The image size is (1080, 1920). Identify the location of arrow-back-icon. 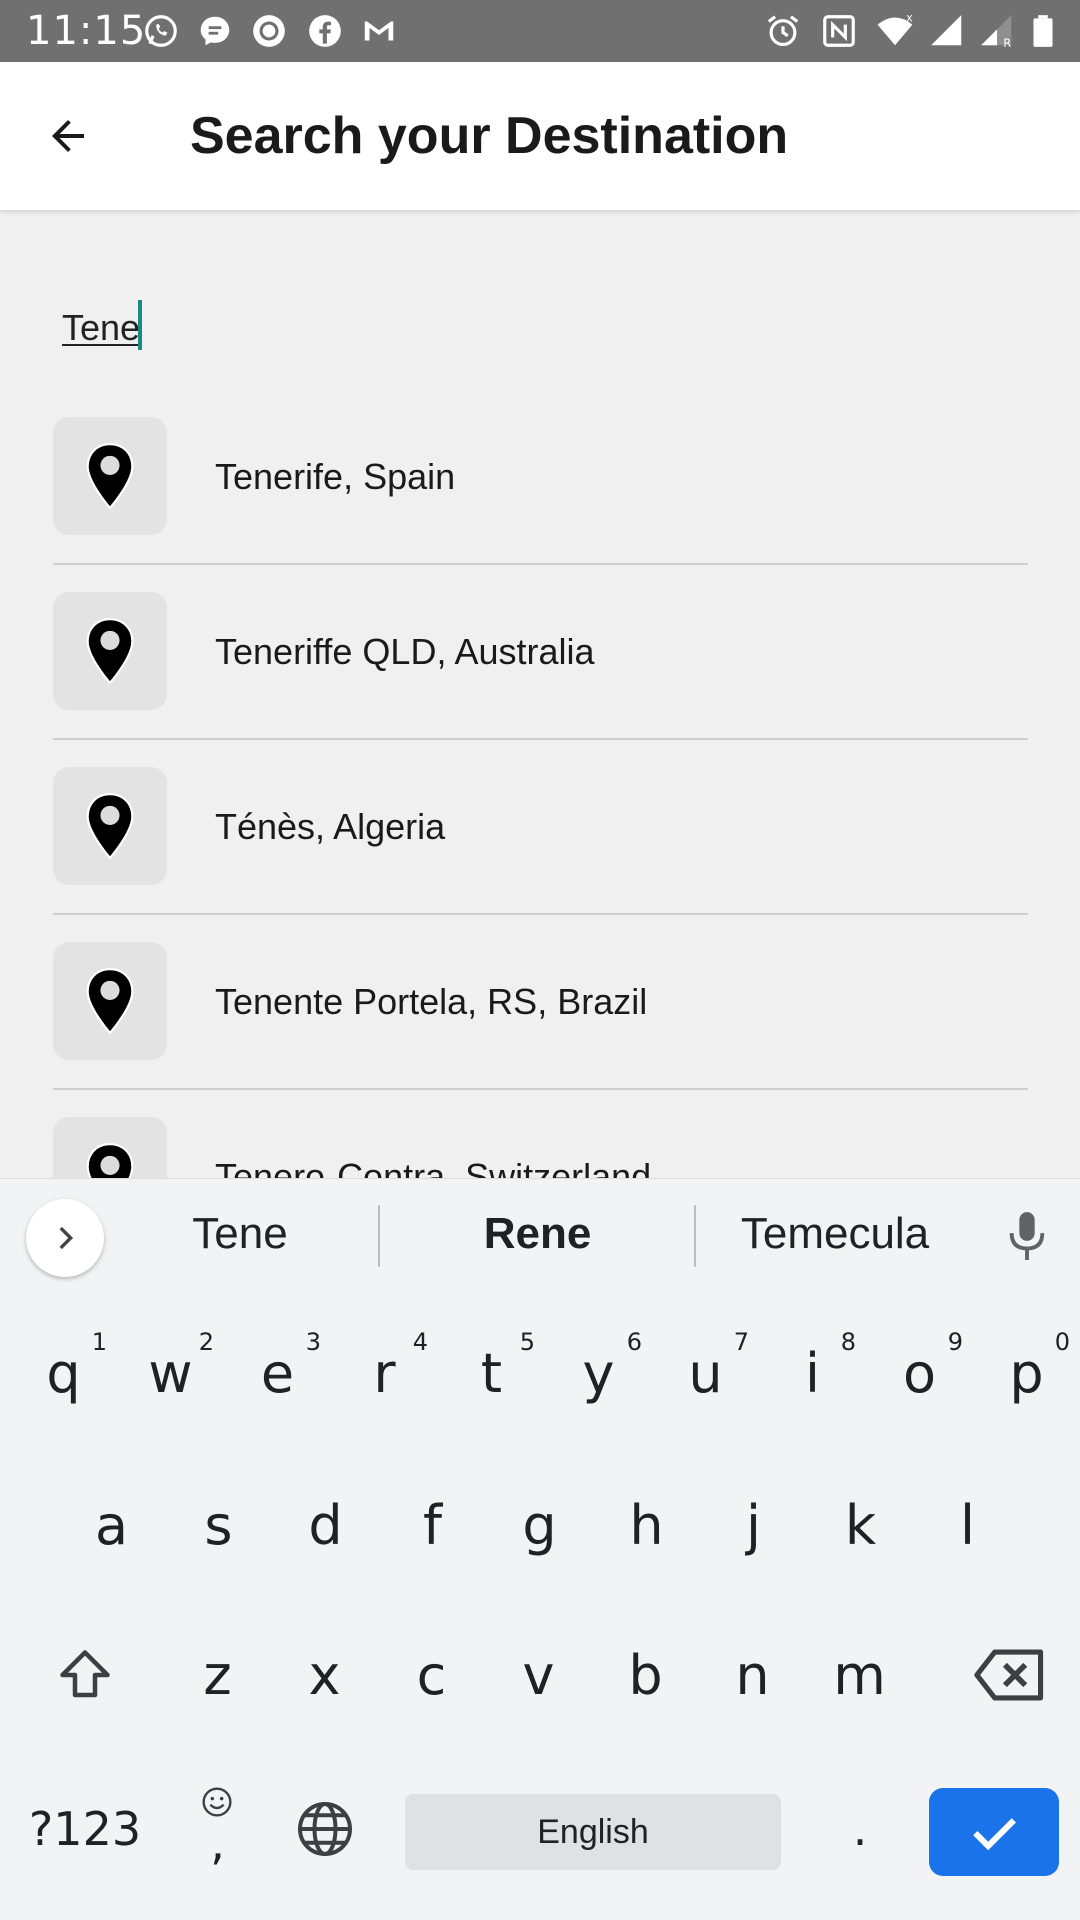
(68, 136).